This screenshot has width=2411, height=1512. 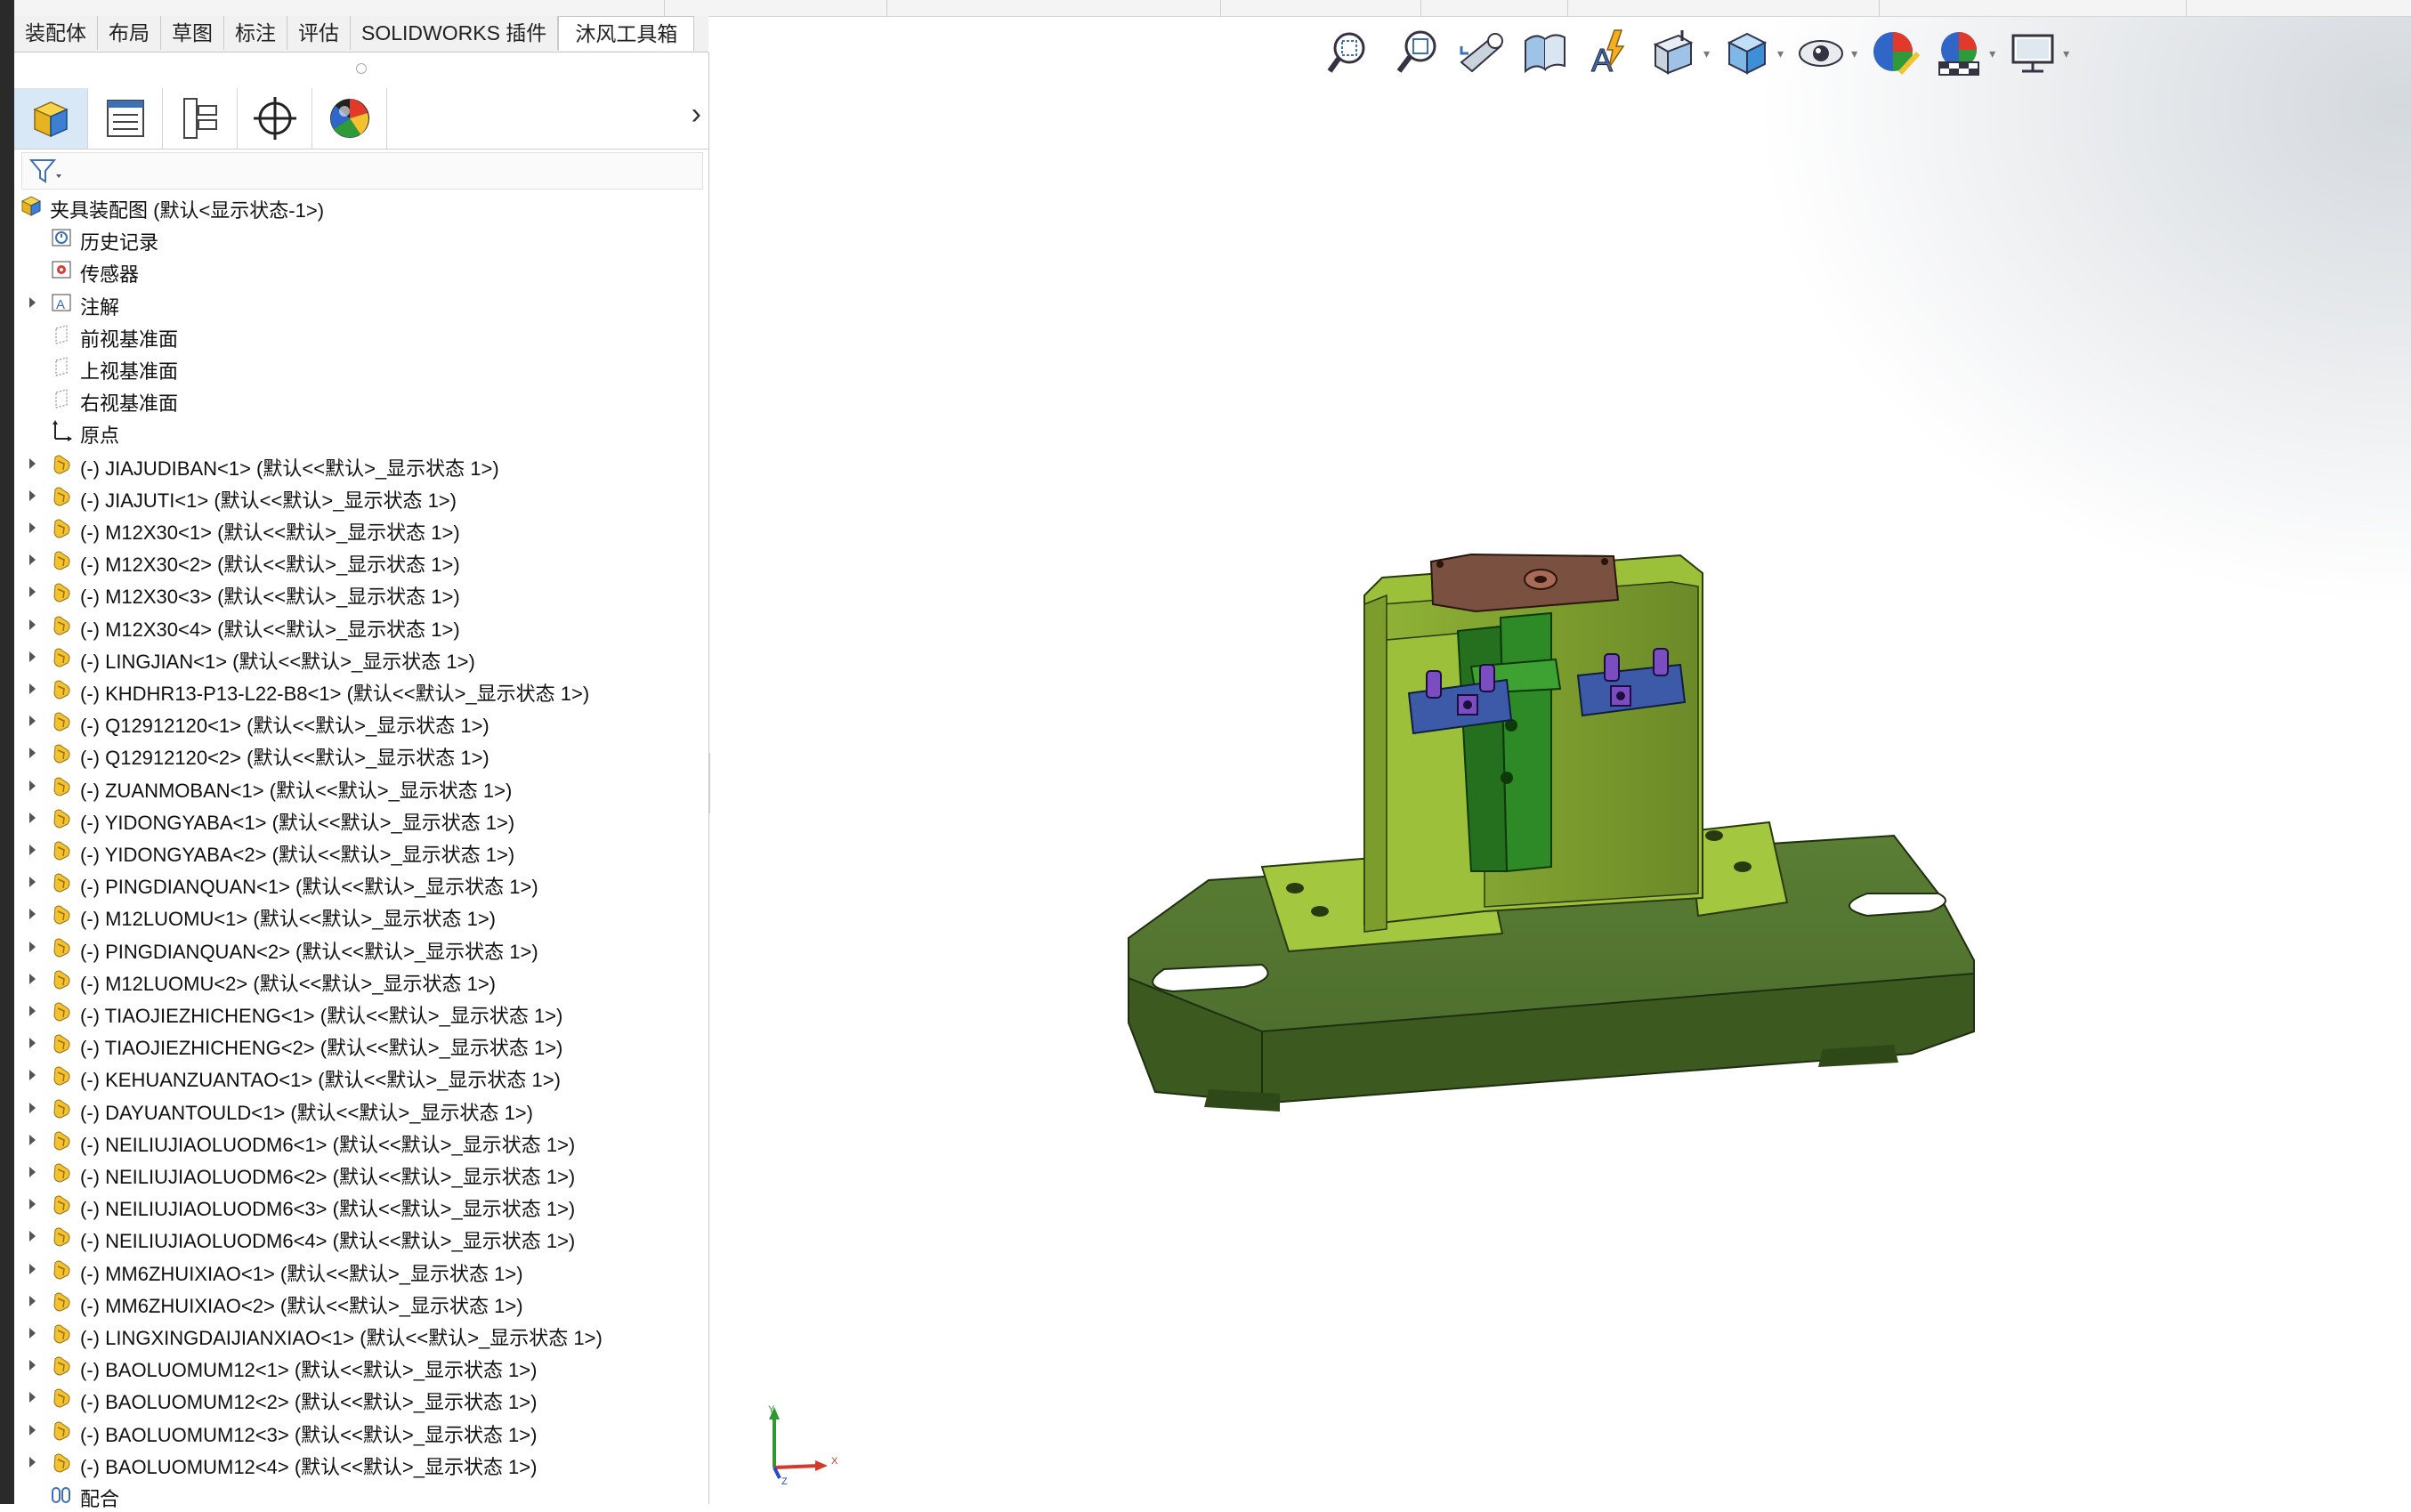 I want to click on tree-item-label: (-) M12LUOMU<2> (默认<<默认>_显示状态 1>), so click(x=288, y=983).